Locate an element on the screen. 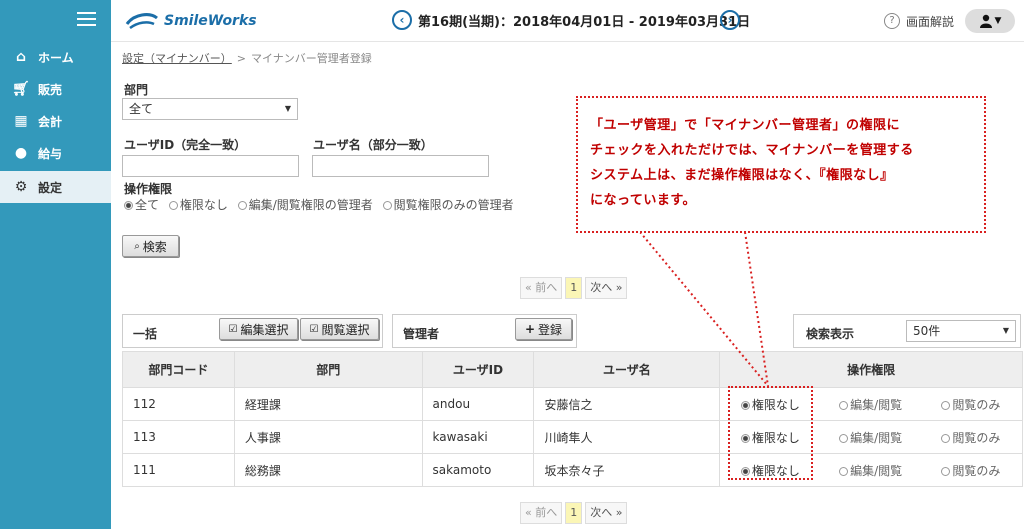  perm-filter-edit-view: 編集/閲覧権限の管理者 is located at coordinates (305, 205).